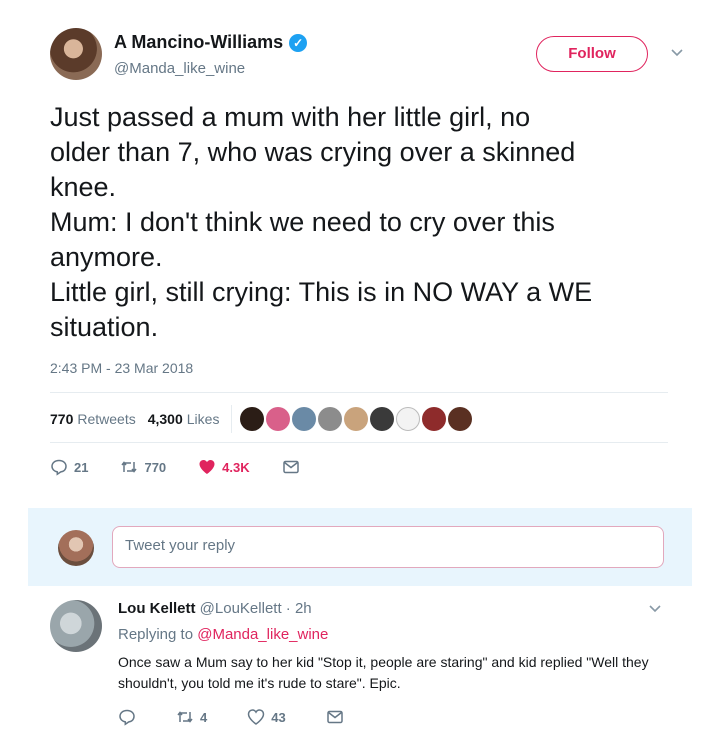 The image size is (720, 751). I want to click on likers-avatars, so click(356, 419).